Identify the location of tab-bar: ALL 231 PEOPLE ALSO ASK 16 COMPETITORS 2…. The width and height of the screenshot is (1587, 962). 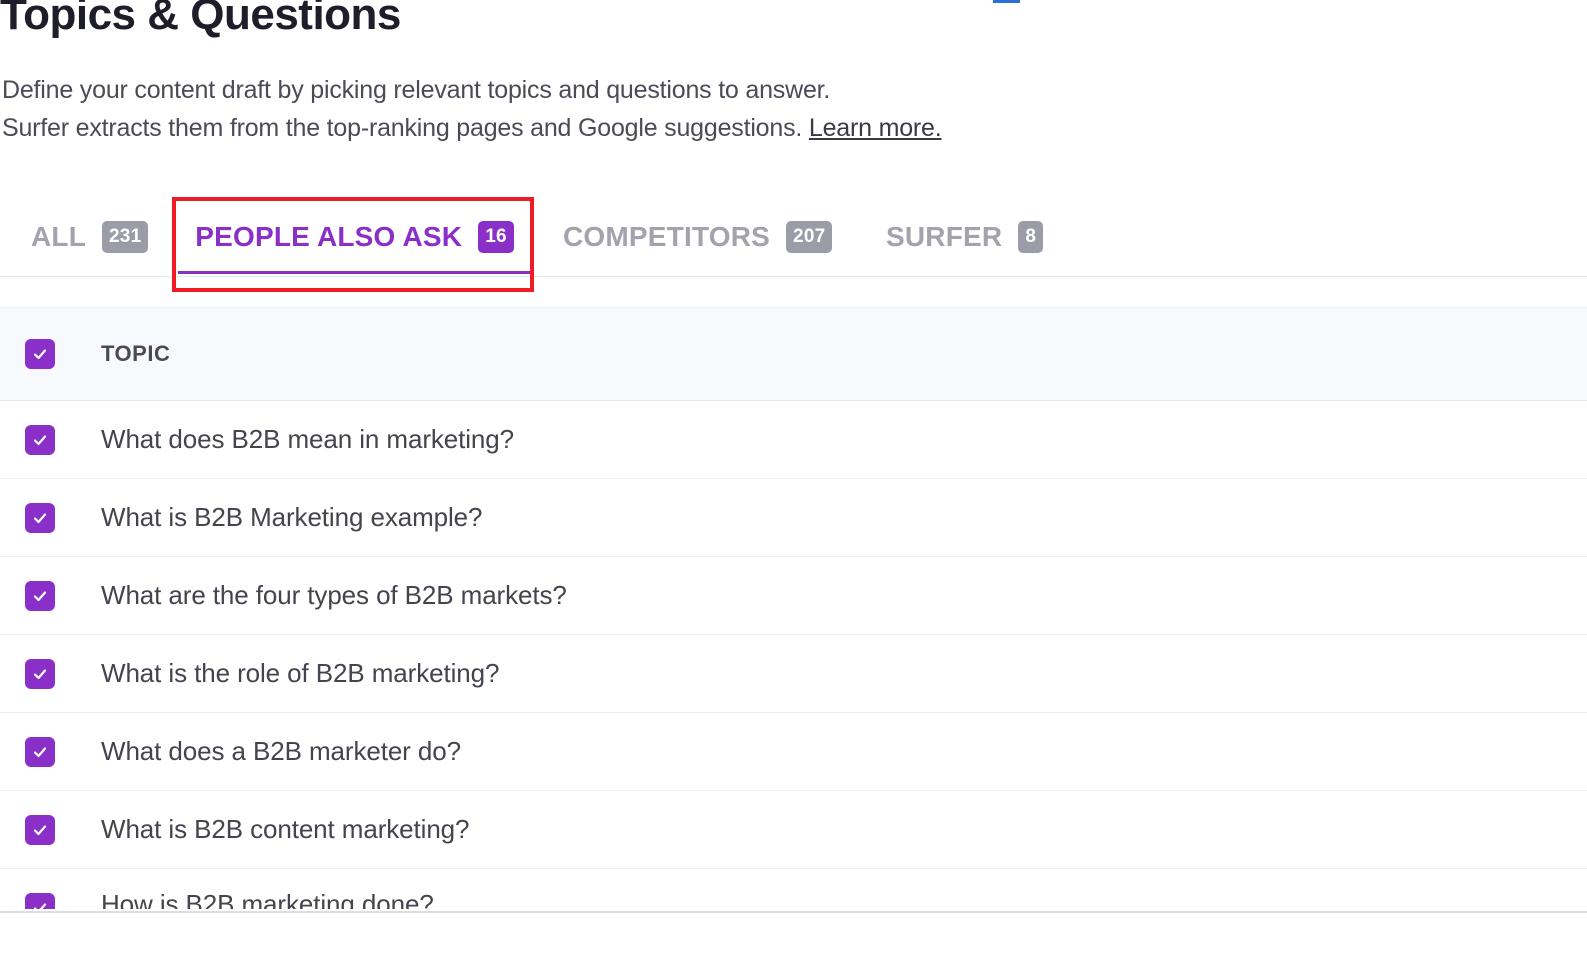
(793, 238).